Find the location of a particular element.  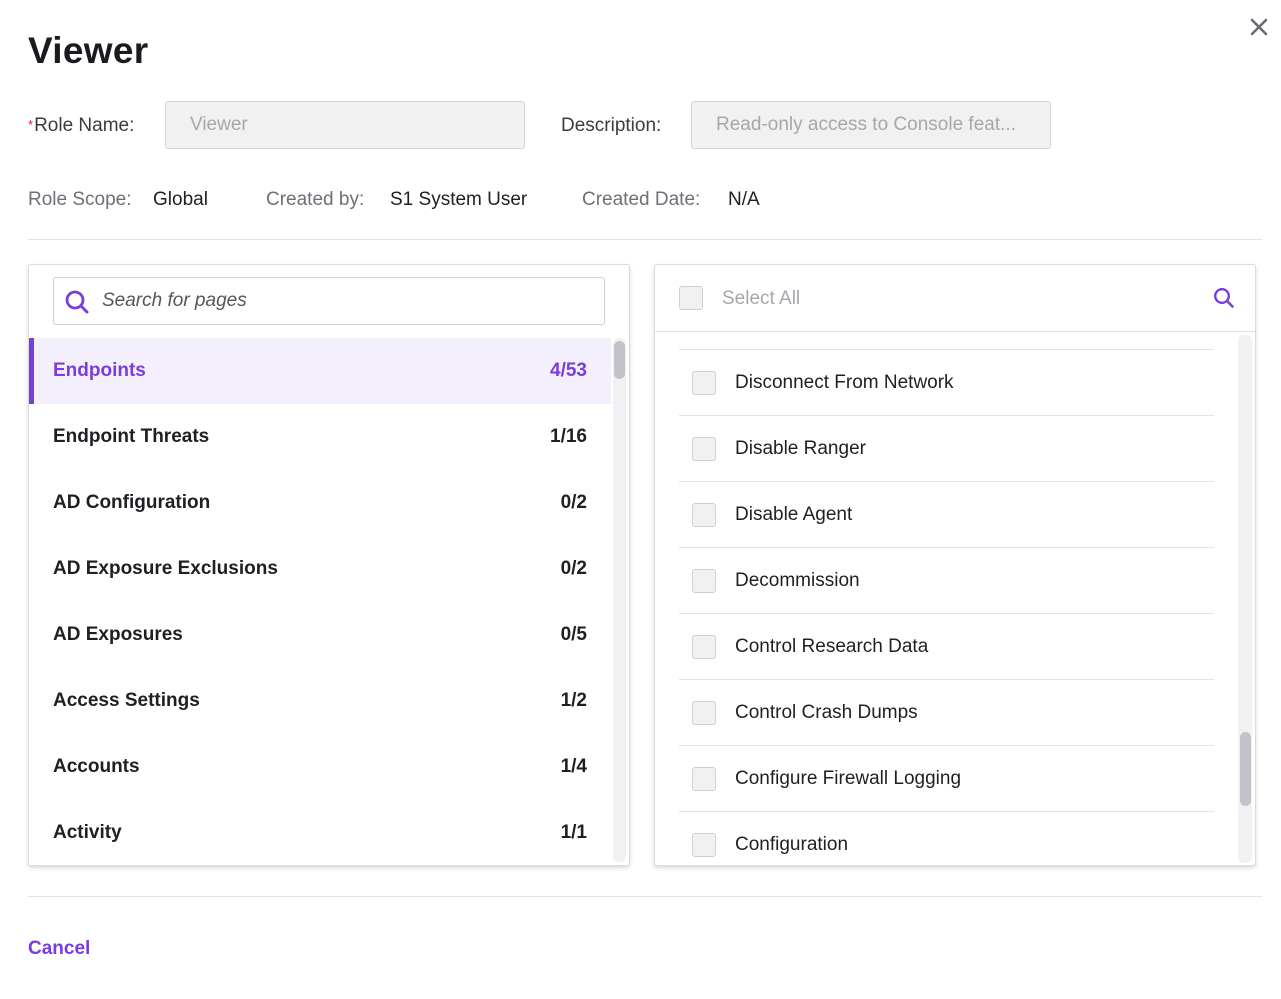

category-item-endpoint-threats: Endpoint Threats 1/16 is located at coordinates (320, 437).